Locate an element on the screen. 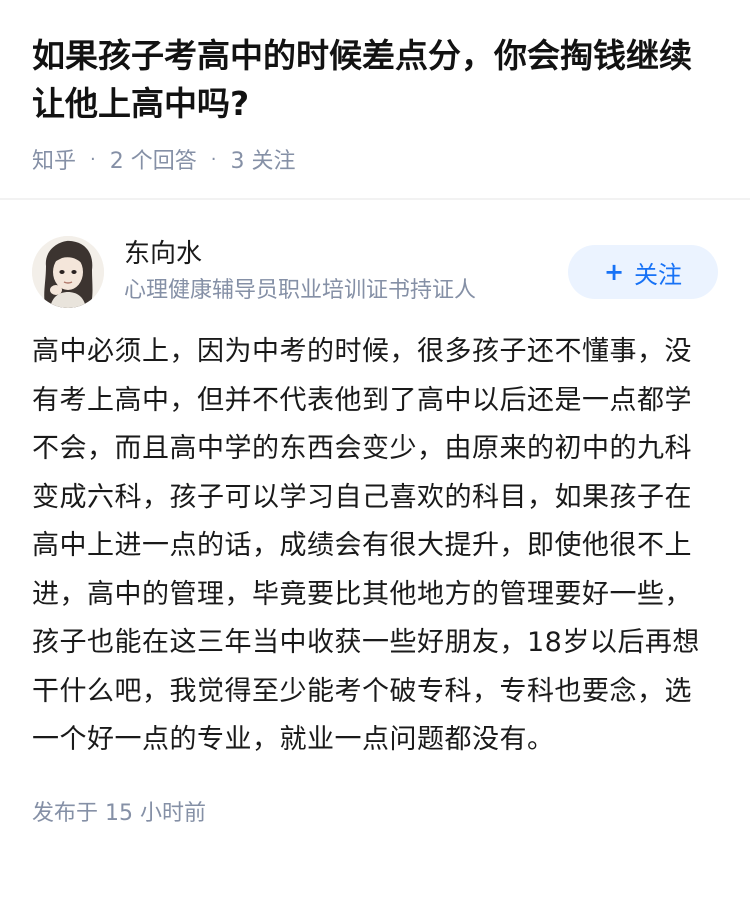  avatar is located at coordinates (68, 272).